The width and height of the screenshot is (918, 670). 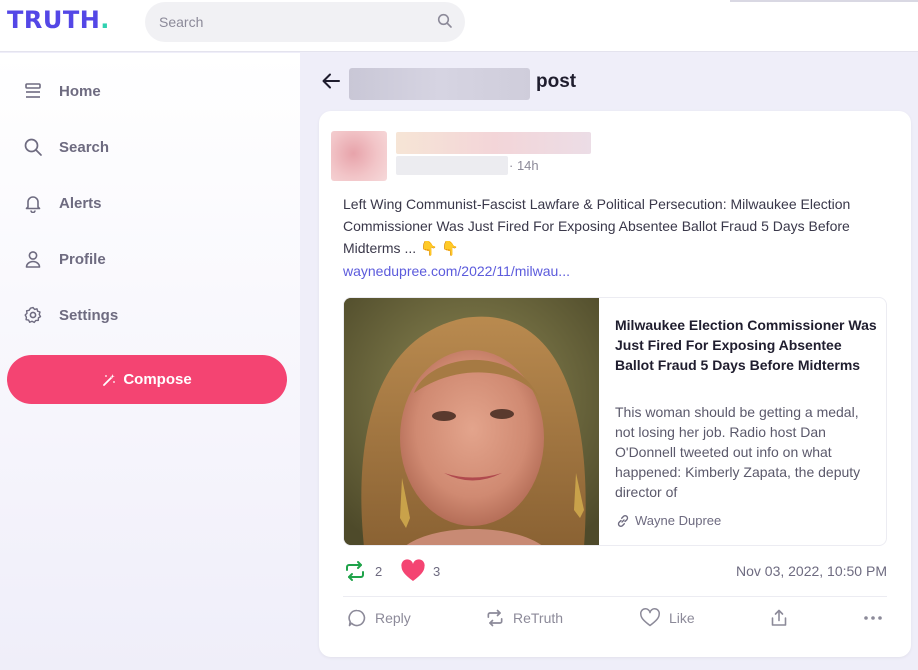 What do you see at coordinates (873, 618) in the screenshot?
I see `more-icon` at bounding box center [873, 618].